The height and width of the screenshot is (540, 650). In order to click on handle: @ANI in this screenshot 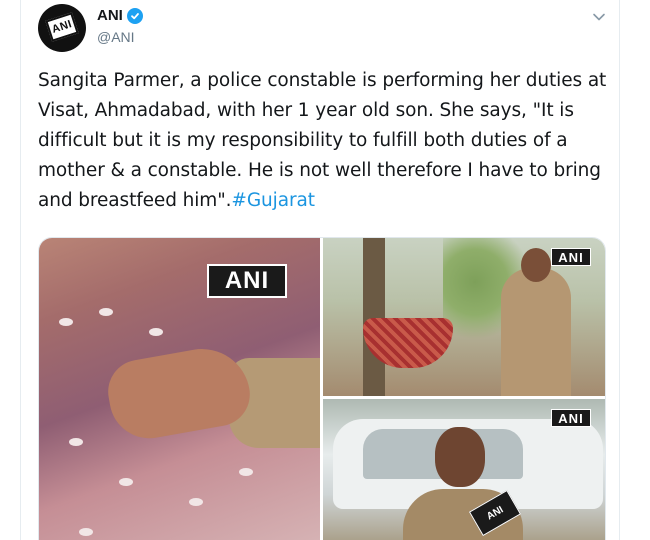, I will do `click(116, 37)`.